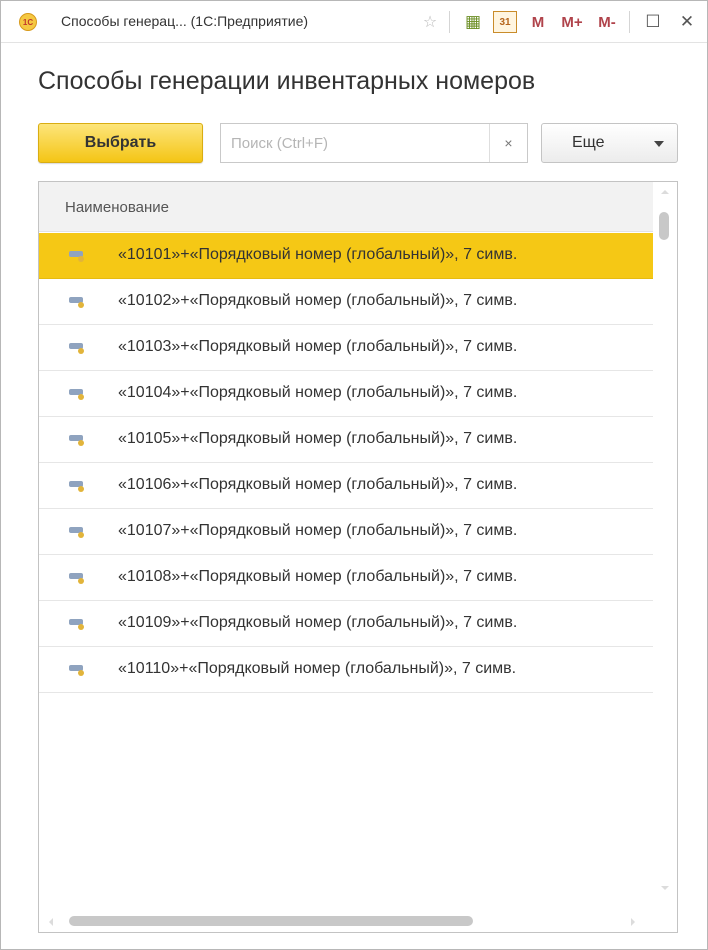  What do you see at coordinates (659, 144) in the screenshot?
I see `chevron-down-icon` at bounding box center [659, 144].